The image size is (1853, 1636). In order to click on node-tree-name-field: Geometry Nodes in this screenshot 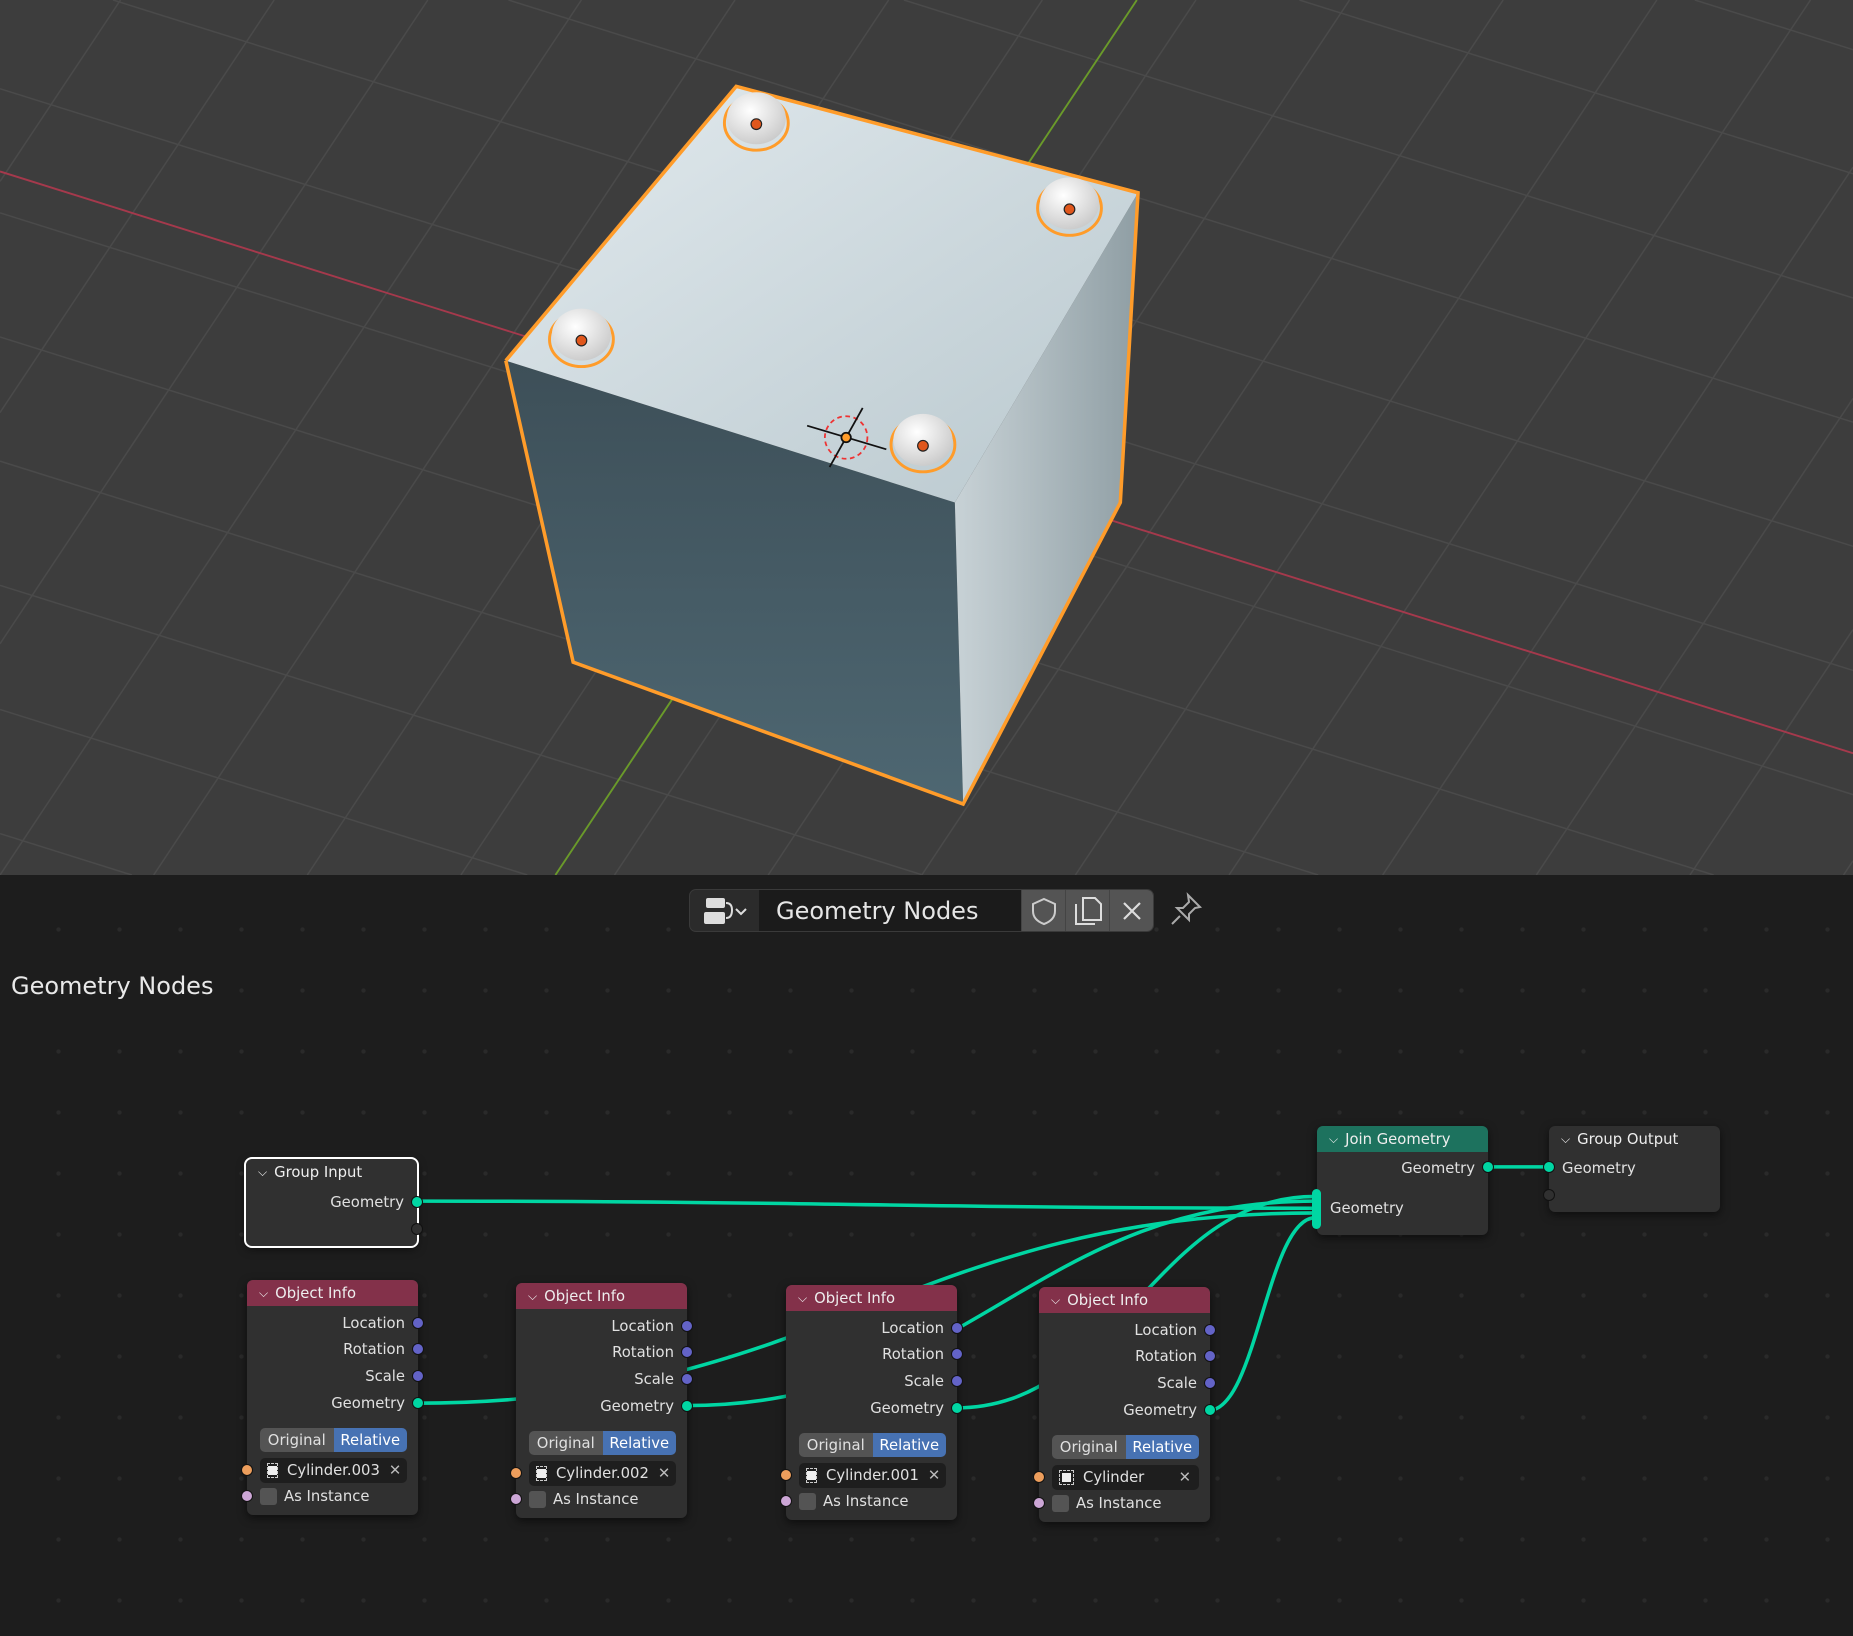, I will do `click(890, 910)`.